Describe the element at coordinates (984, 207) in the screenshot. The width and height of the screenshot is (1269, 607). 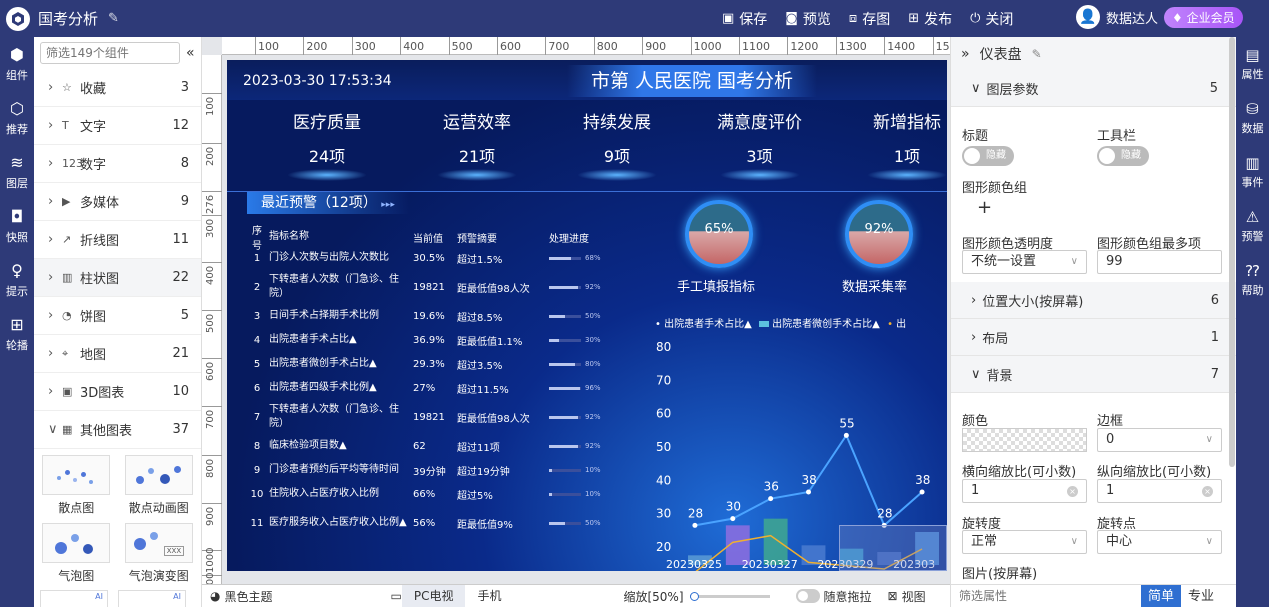
I see `add-icon: +` at that location.